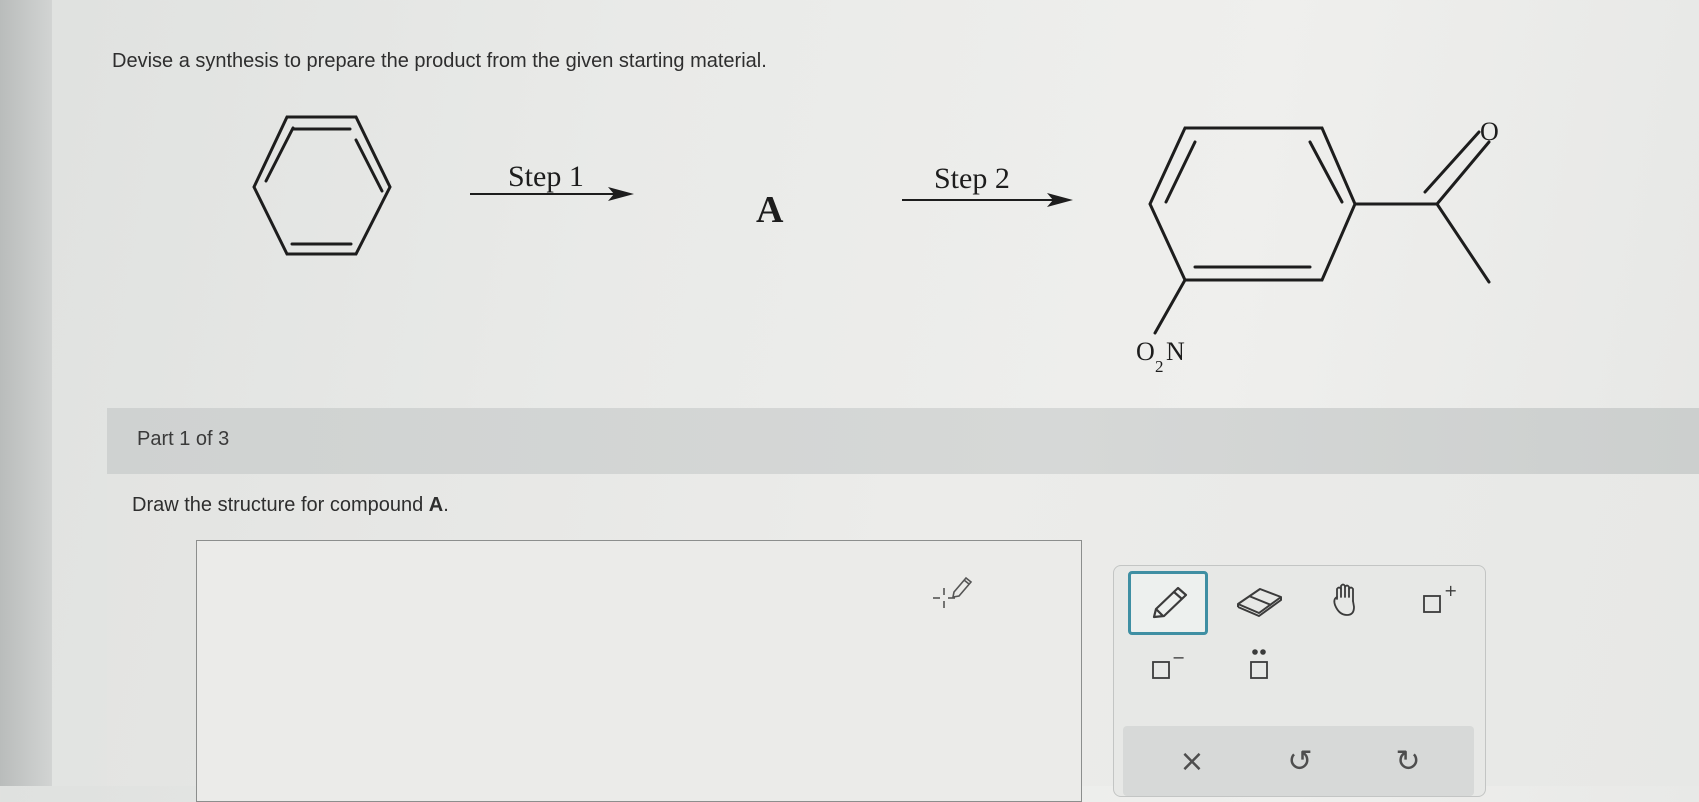 The width and height of the screenshot is (1699, 802). Describe the element at coordinates (280, 505) in the screenshot. I see `prompt-text: Draw the structure for compound` at that location.